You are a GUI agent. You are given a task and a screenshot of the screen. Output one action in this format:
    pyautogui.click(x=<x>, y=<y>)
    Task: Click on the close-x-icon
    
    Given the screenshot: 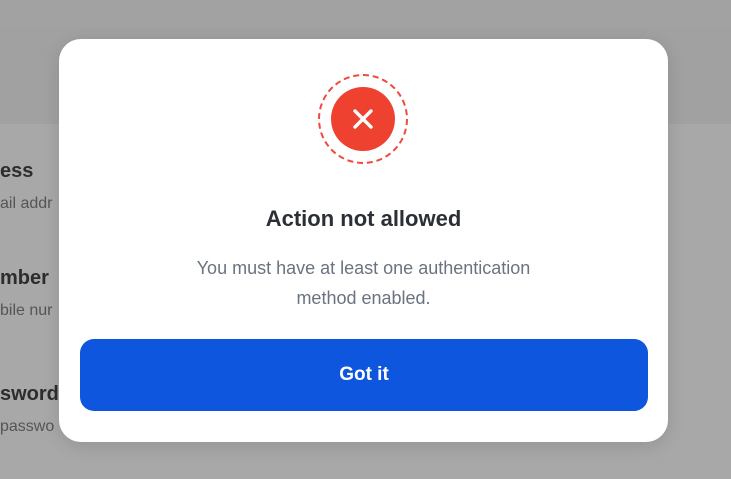 What is the action you would take?
    pyautogui.click(x=363, y=119)
    